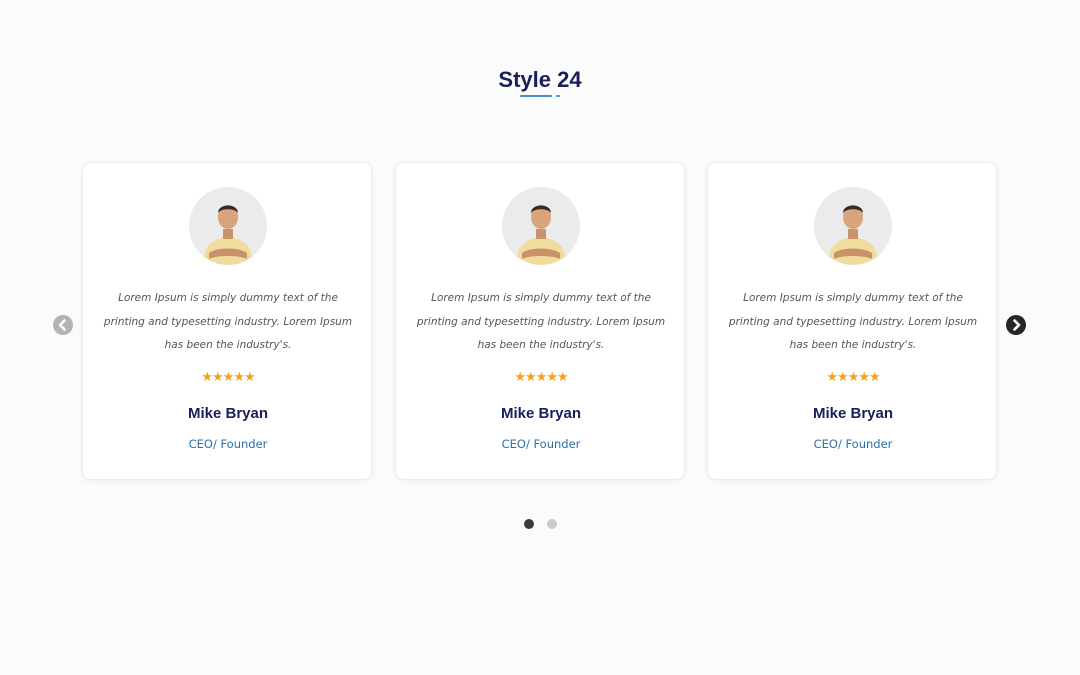  I want to click on chevron-right-icon, so click(1017, 325).